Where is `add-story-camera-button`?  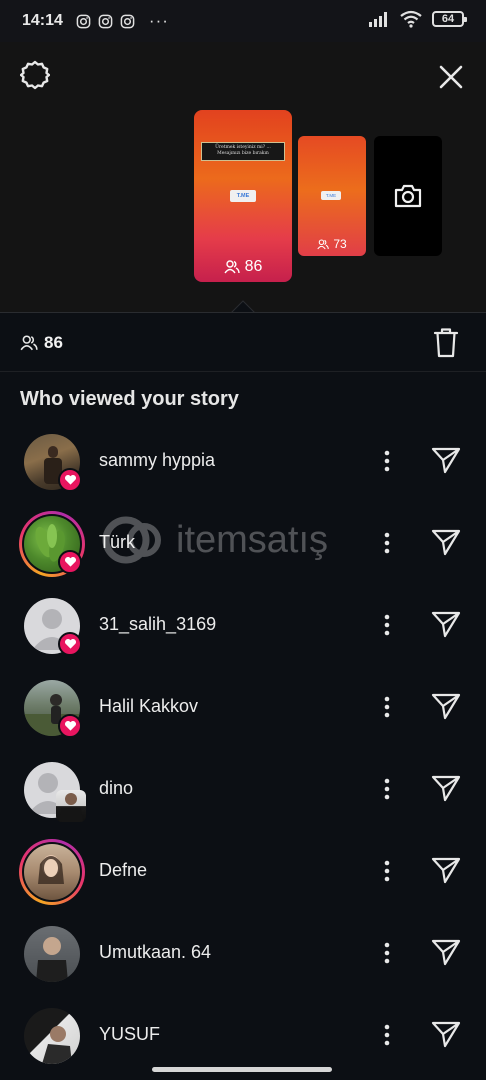
add-story-camera-button is located at coordinates (408, 196).